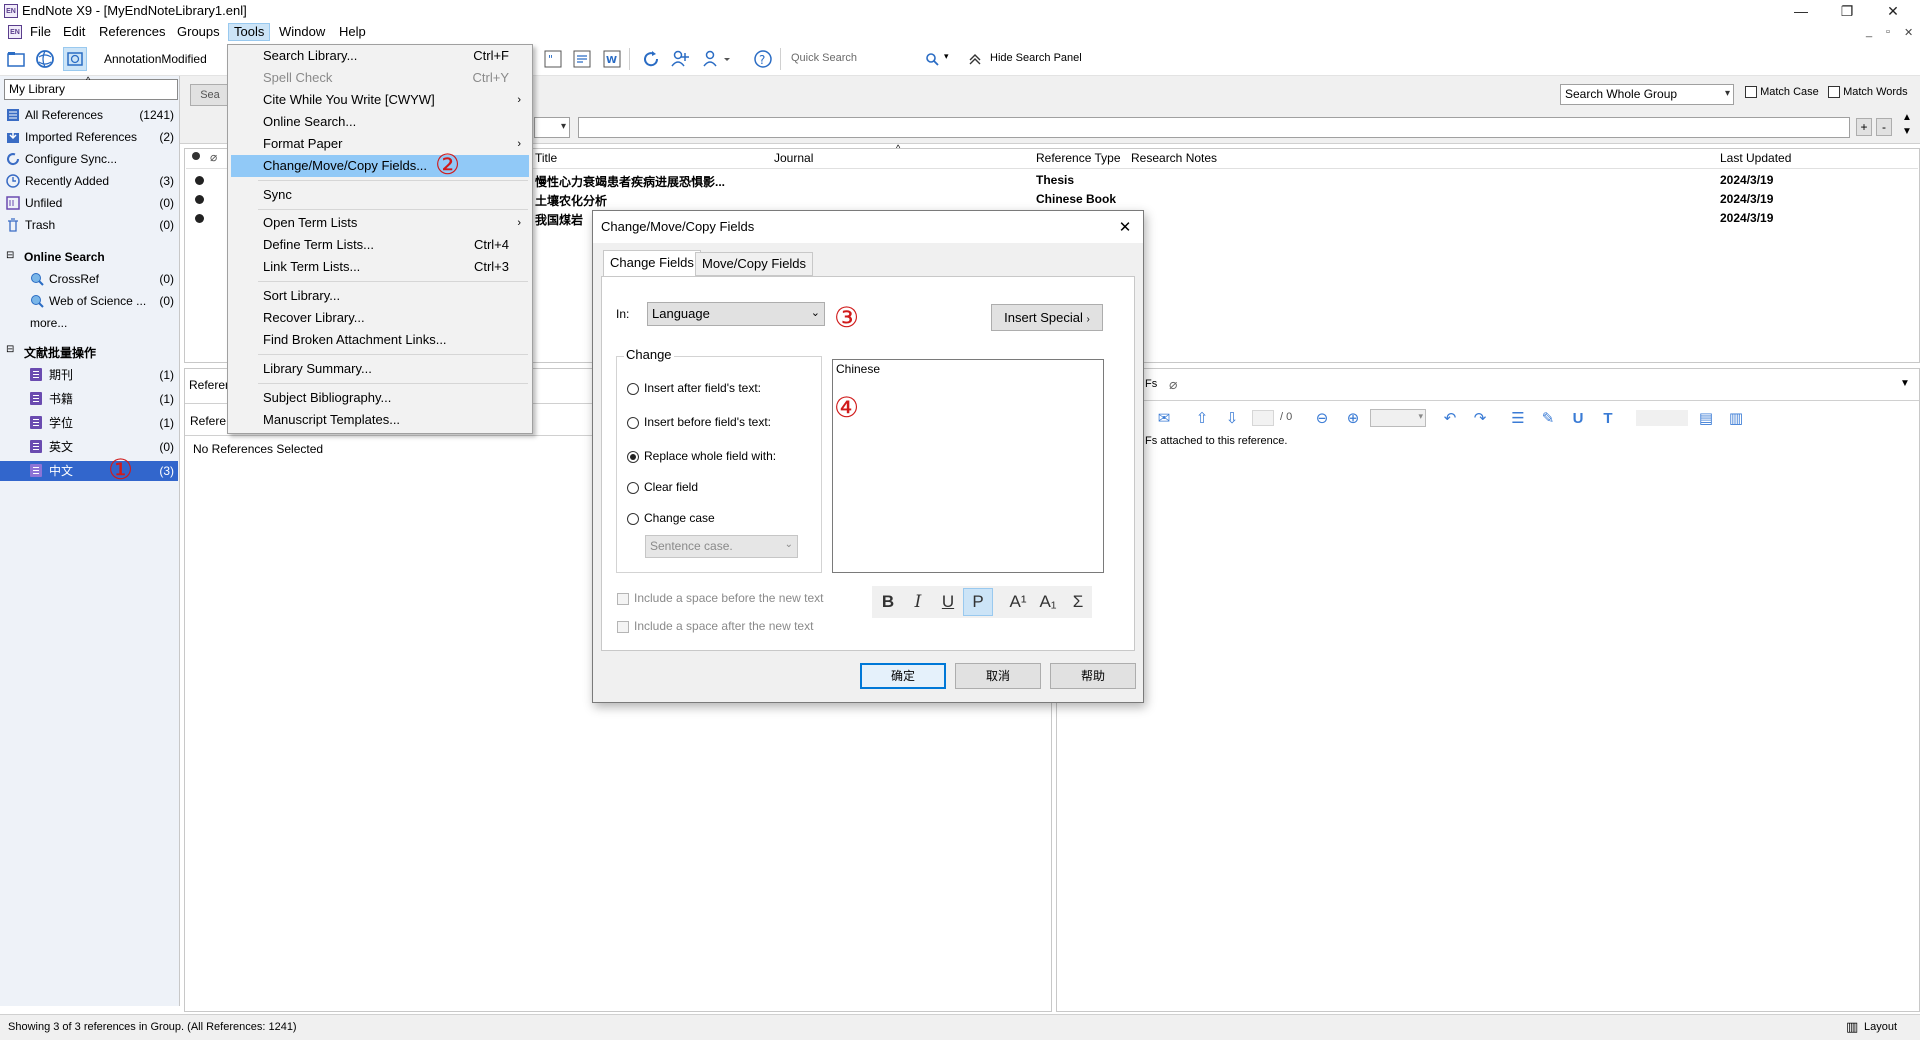 This screenshot has width=1920, height=1040. Describe the element at coordinates (88, 80) in the screenshot. I see `collapse-arrow-icon: ^` at that location.